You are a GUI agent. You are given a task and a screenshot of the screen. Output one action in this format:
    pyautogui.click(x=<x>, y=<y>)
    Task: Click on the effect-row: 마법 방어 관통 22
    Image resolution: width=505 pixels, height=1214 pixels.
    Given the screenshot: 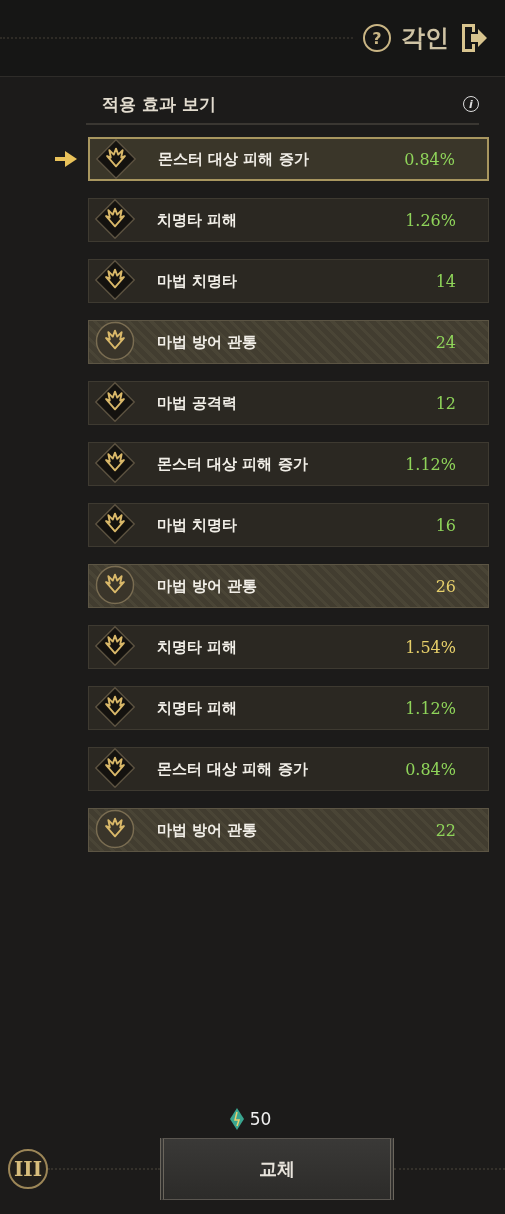 What is the action you would take?
    pyautogui.click(x=288, y=830)
    